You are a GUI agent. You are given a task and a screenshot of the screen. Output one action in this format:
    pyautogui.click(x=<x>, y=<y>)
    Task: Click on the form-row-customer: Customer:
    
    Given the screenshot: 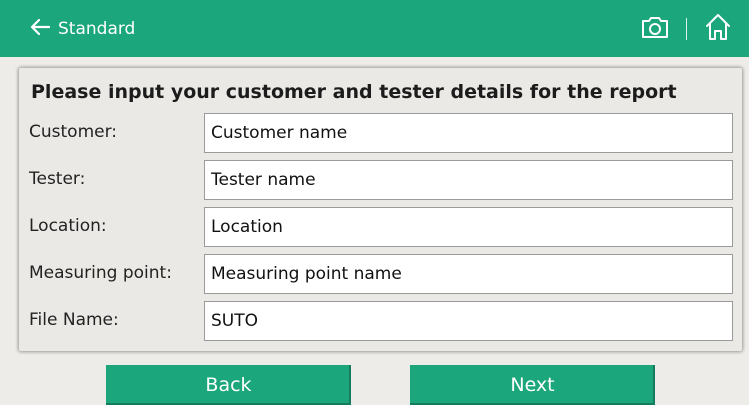 What is the action you would take?
    pyautogui.click(x=380, y=133)
    